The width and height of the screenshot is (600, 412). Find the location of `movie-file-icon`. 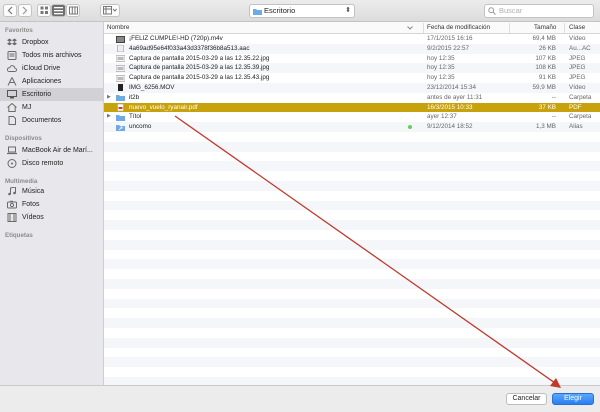

movie-file-icon is located at coordinates (120, 88).